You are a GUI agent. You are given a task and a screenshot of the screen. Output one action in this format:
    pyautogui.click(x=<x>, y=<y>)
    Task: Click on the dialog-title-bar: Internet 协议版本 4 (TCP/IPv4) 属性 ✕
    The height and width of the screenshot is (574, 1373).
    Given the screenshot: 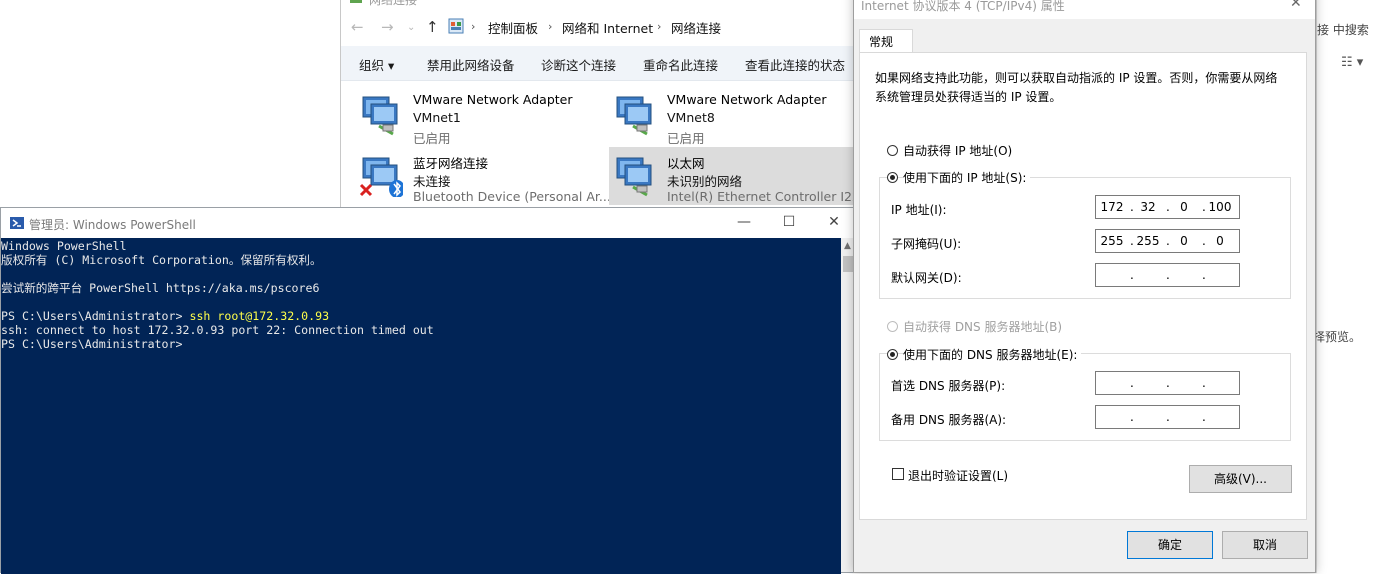 What is the action you would take?
    pyautogui.click(x=1084, y=9)
    